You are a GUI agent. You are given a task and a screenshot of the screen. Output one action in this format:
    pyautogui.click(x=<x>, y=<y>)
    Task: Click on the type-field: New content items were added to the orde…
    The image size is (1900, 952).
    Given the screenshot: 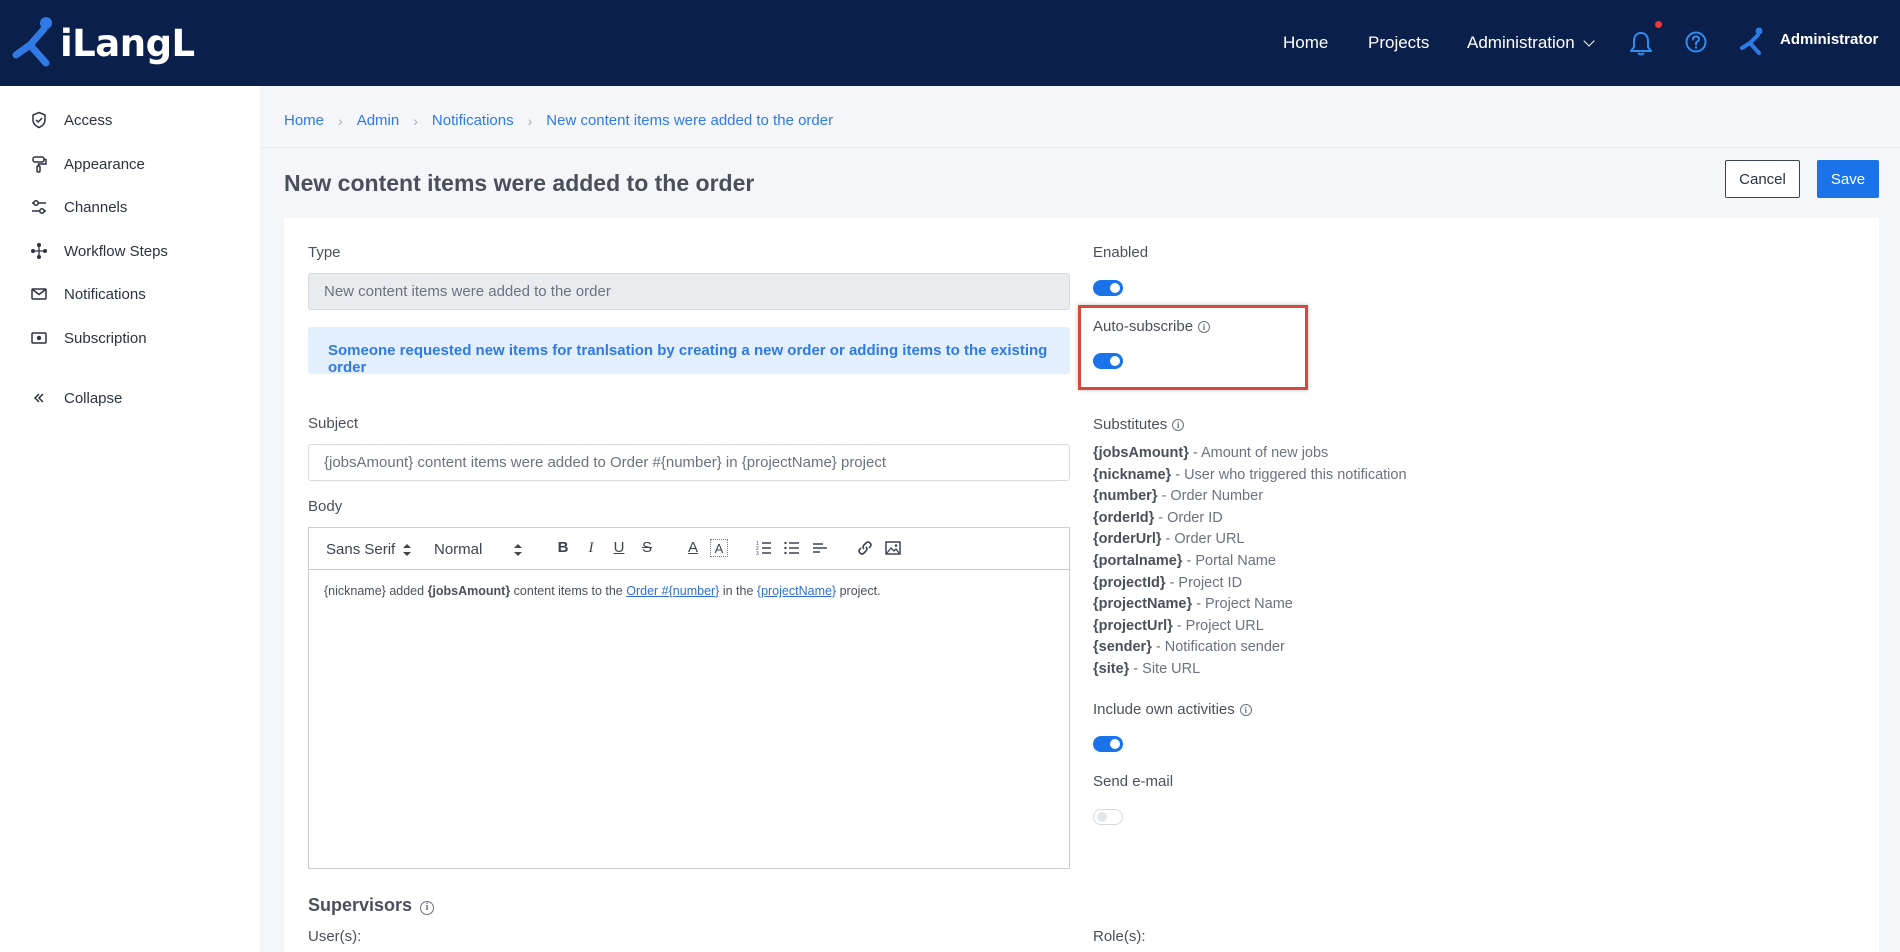 What is the action you would take?
    pyautogui.click(x=689, y=291)
    